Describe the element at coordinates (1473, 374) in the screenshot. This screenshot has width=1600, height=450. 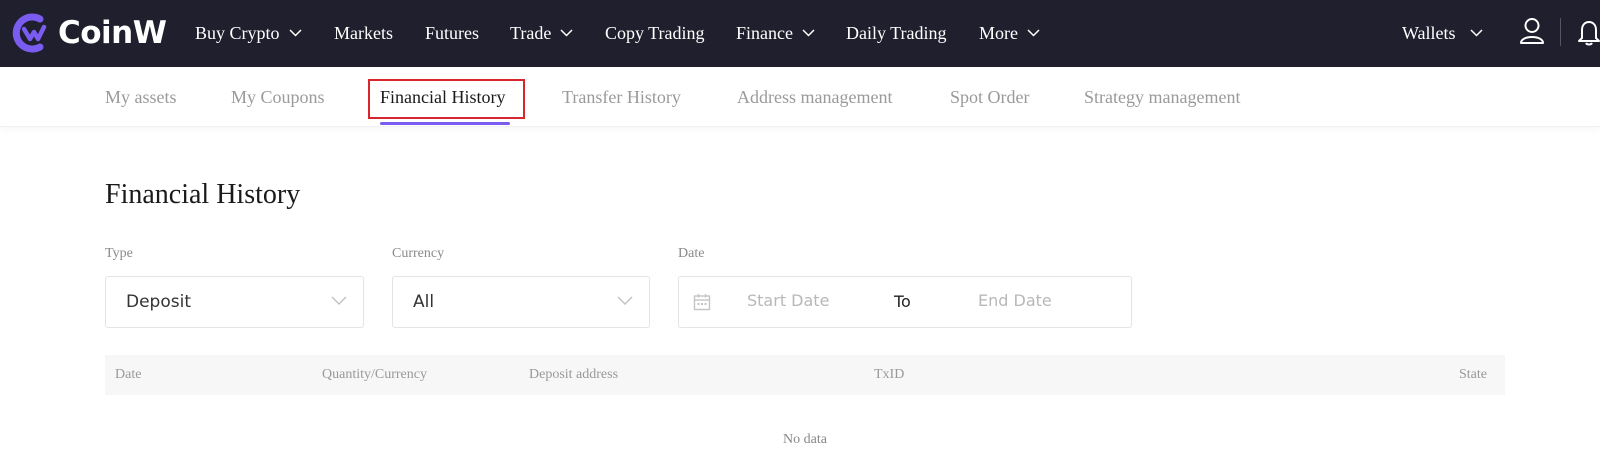
I see `column-header-state: State` at that location.